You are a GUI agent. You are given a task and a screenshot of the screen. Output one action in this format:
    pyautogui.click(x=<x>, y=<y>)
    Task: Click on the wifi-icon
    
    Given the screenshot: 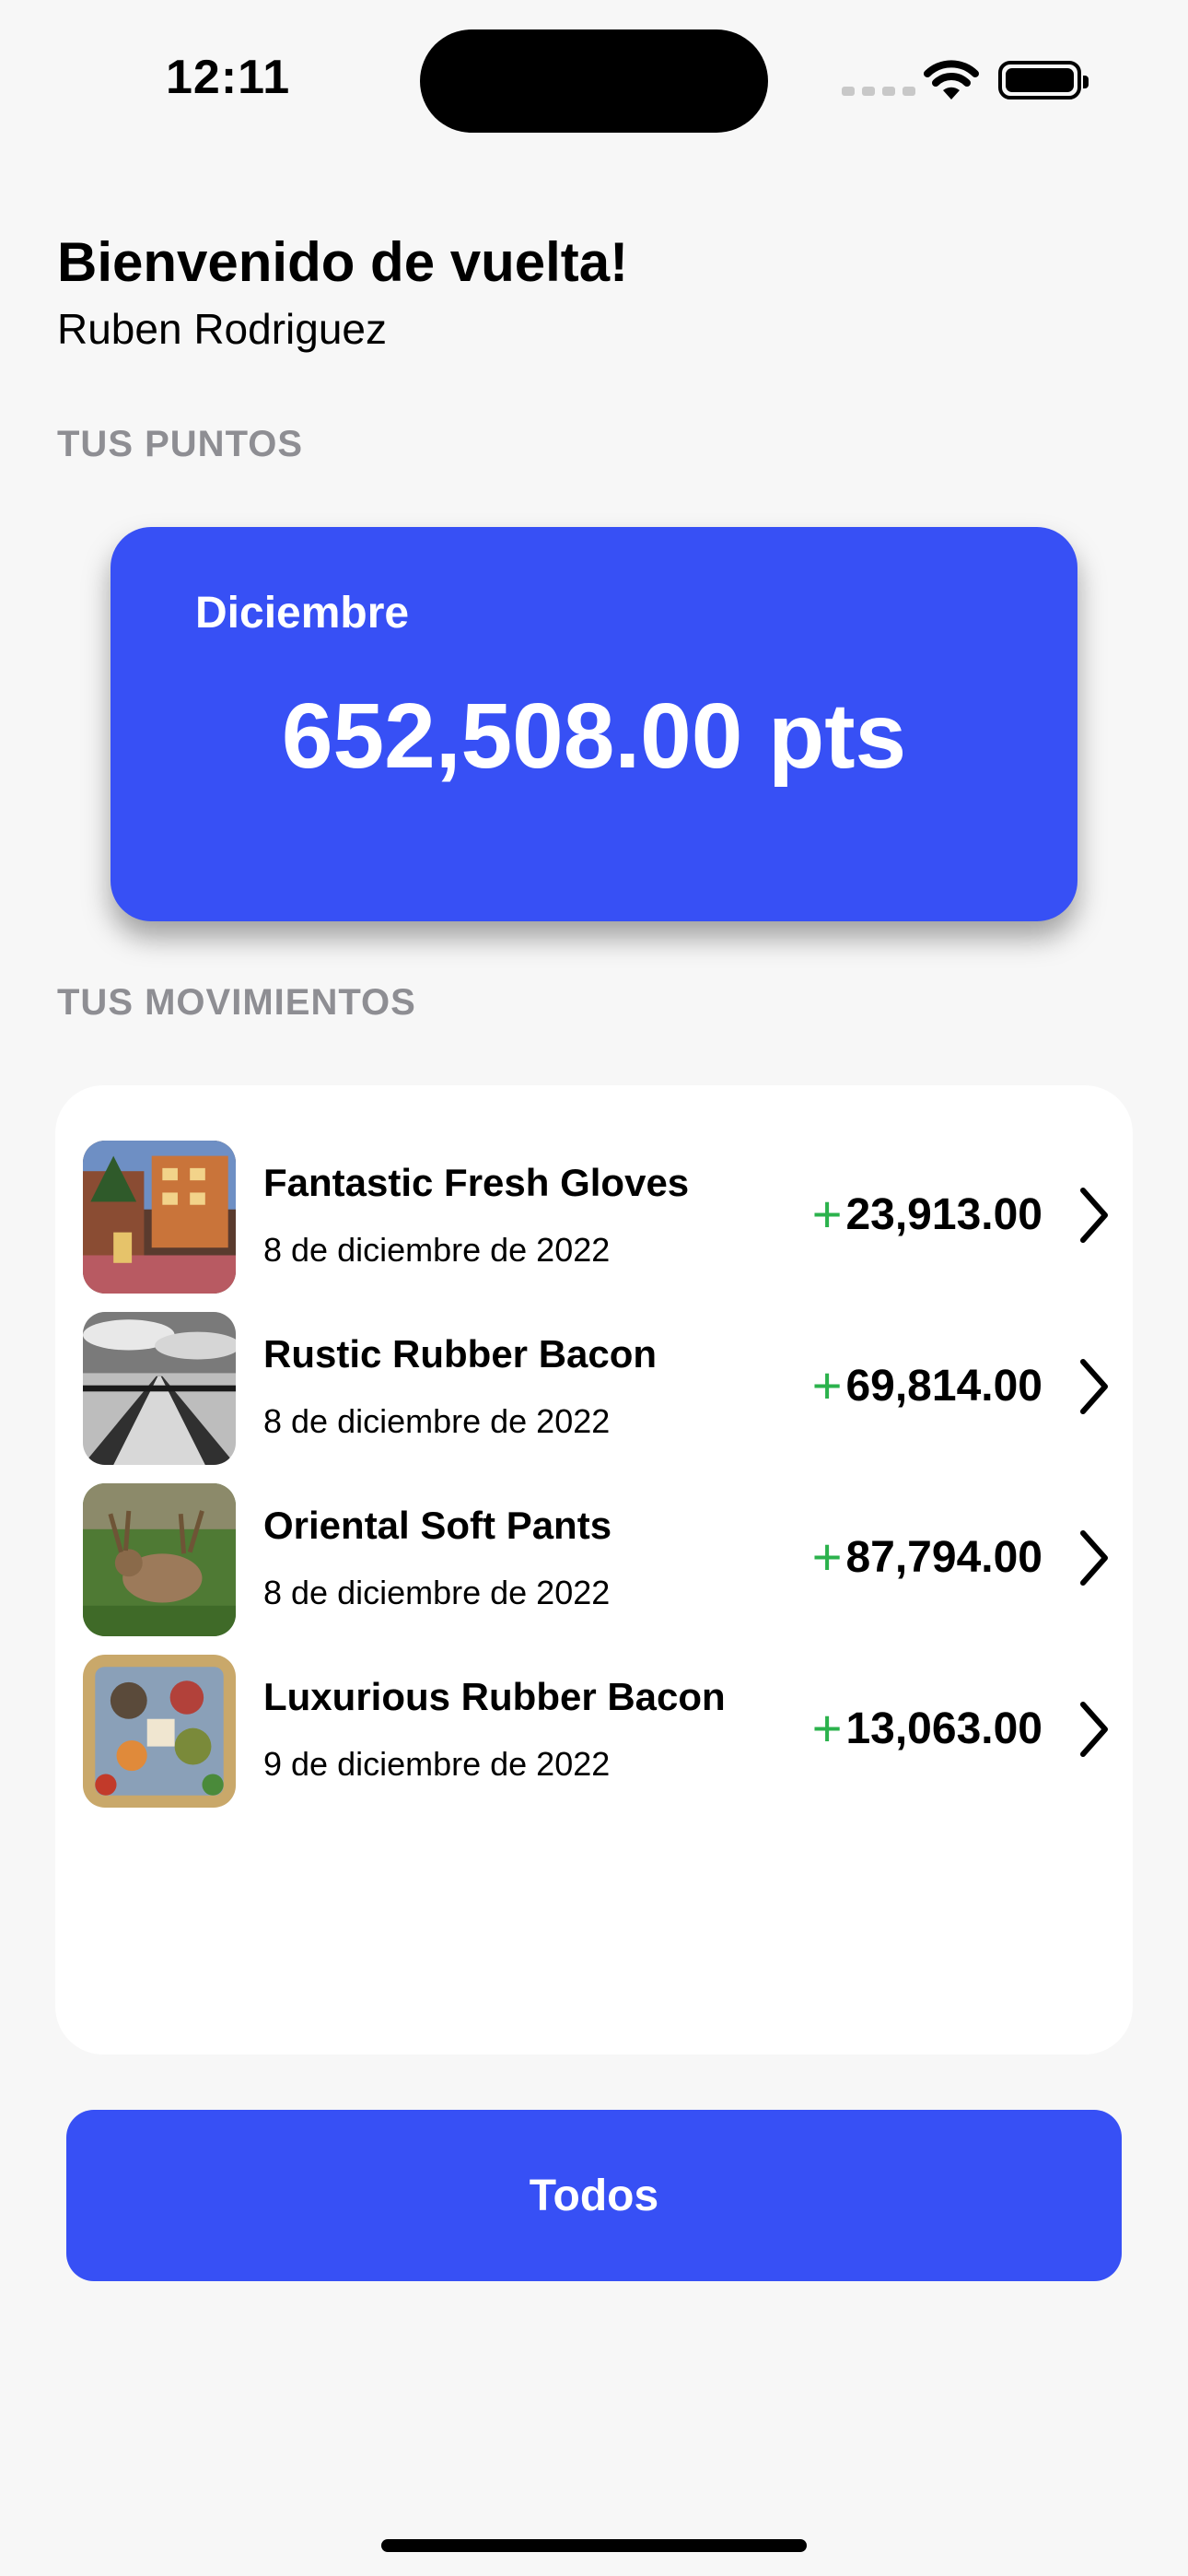 What is the action you would take?
    pyautogui.click(x=951, y=80)
    